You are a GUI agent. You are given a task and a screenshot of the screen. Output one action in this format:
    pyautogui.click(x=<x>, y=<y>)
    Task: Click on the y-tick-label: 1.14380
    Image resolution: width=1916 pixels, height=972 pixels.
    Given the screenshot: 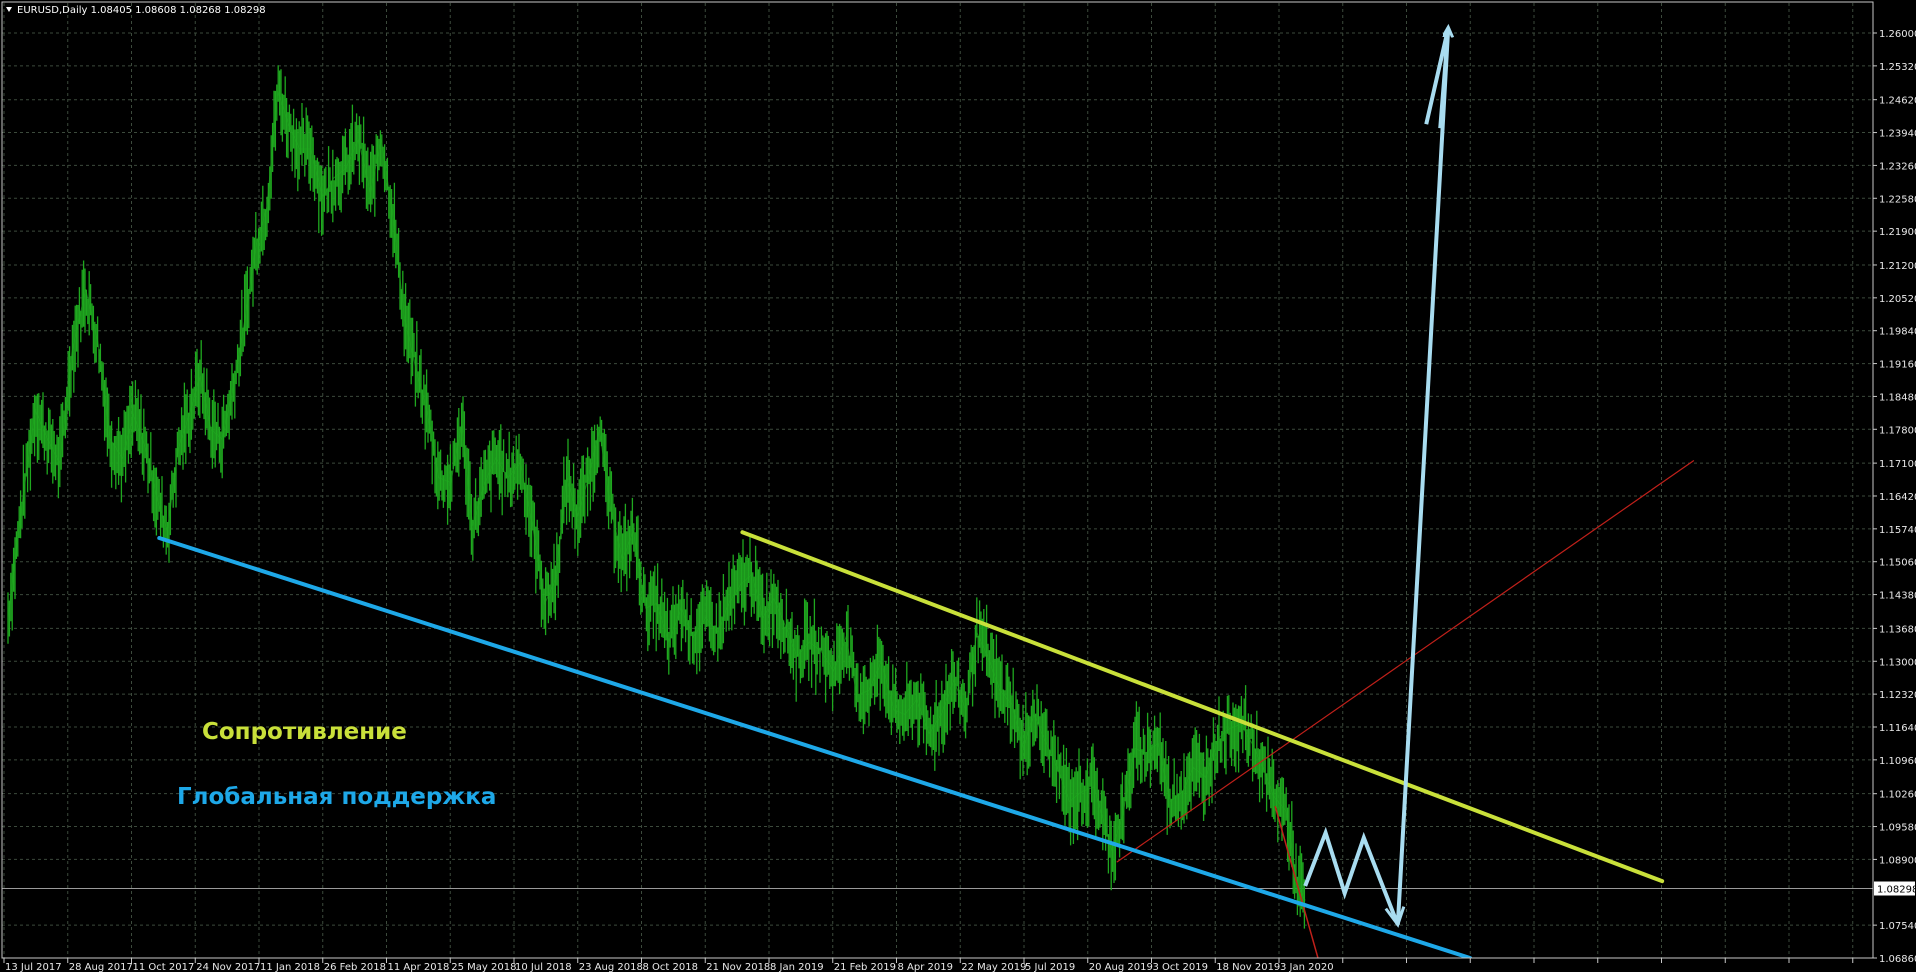 What is the action you would take?
    pyautogui.click(x=1897, y=596)
    